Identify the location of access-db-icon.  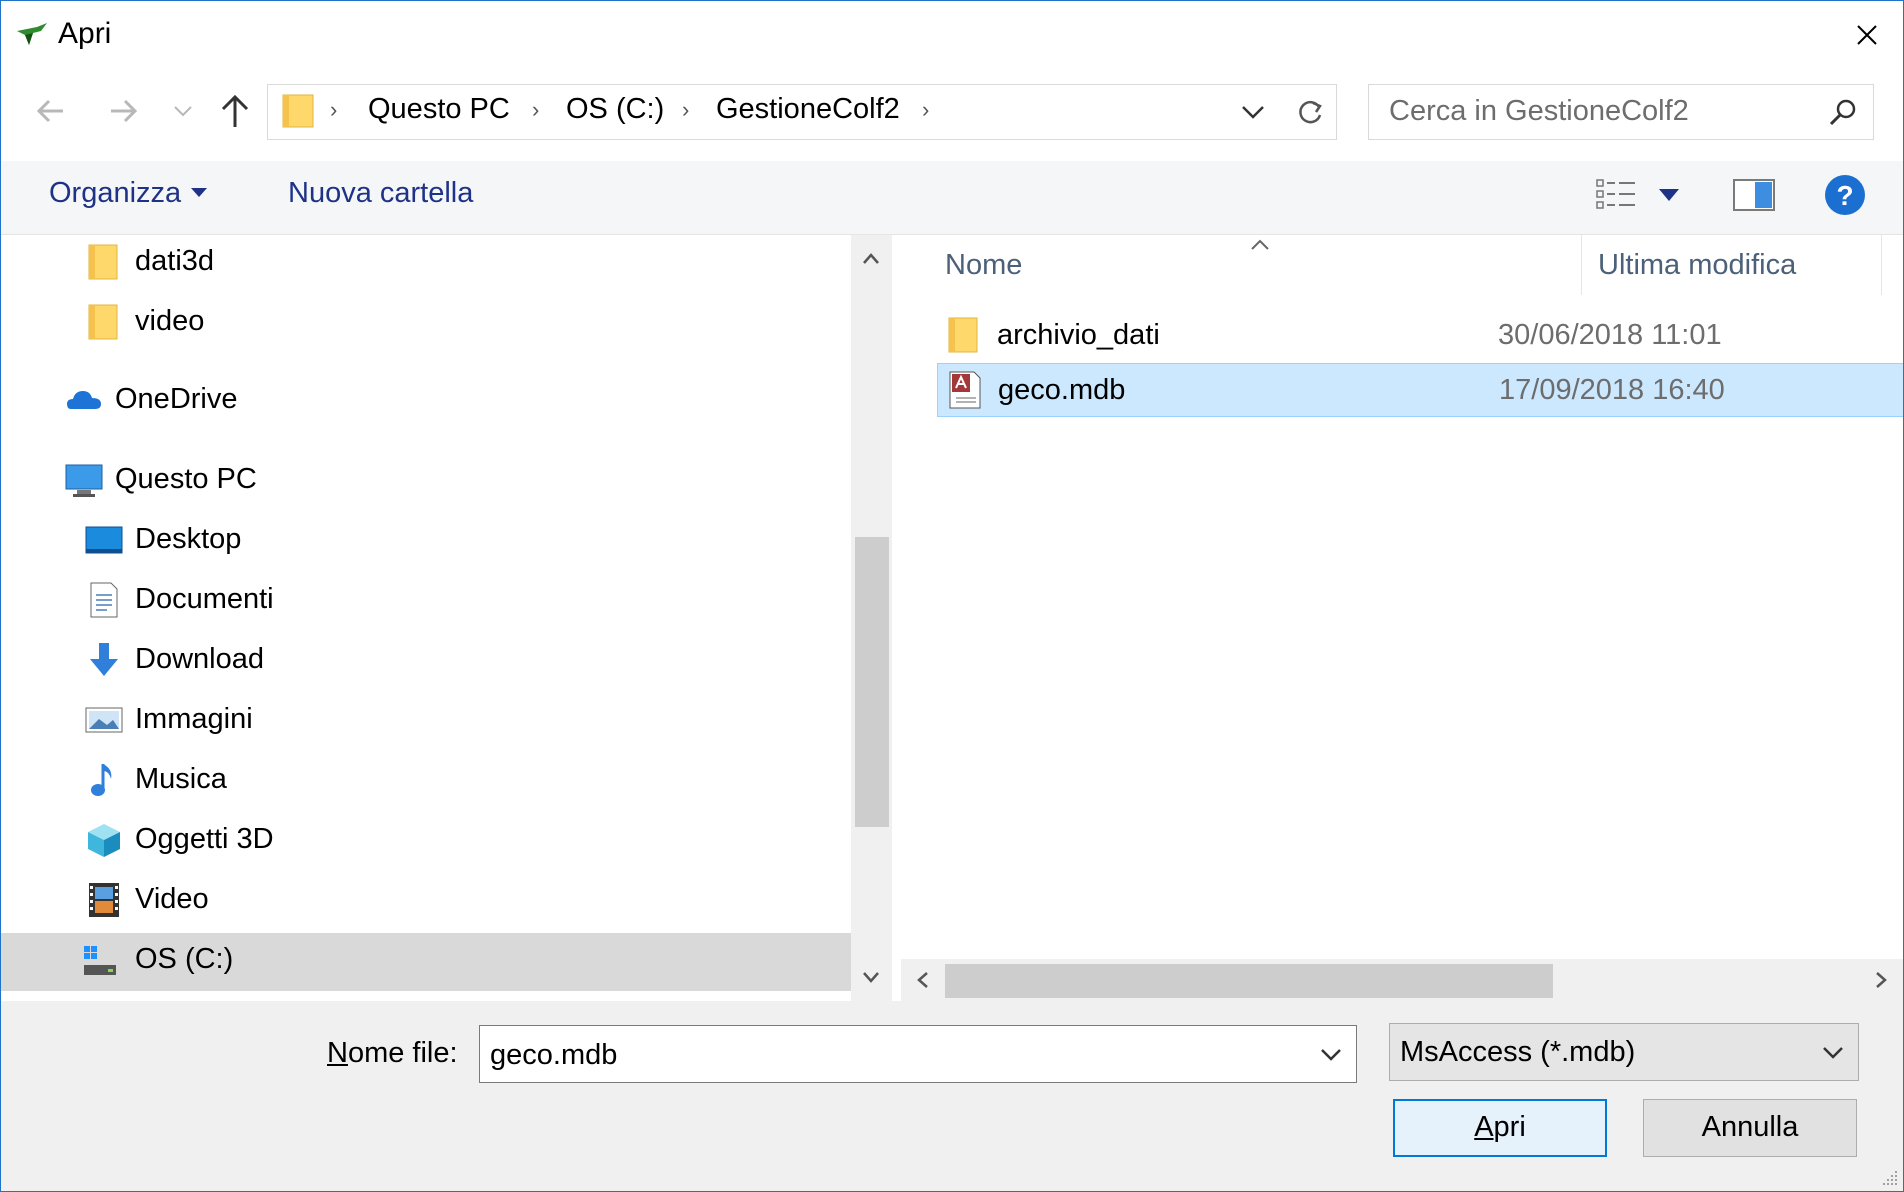
(965, 390).